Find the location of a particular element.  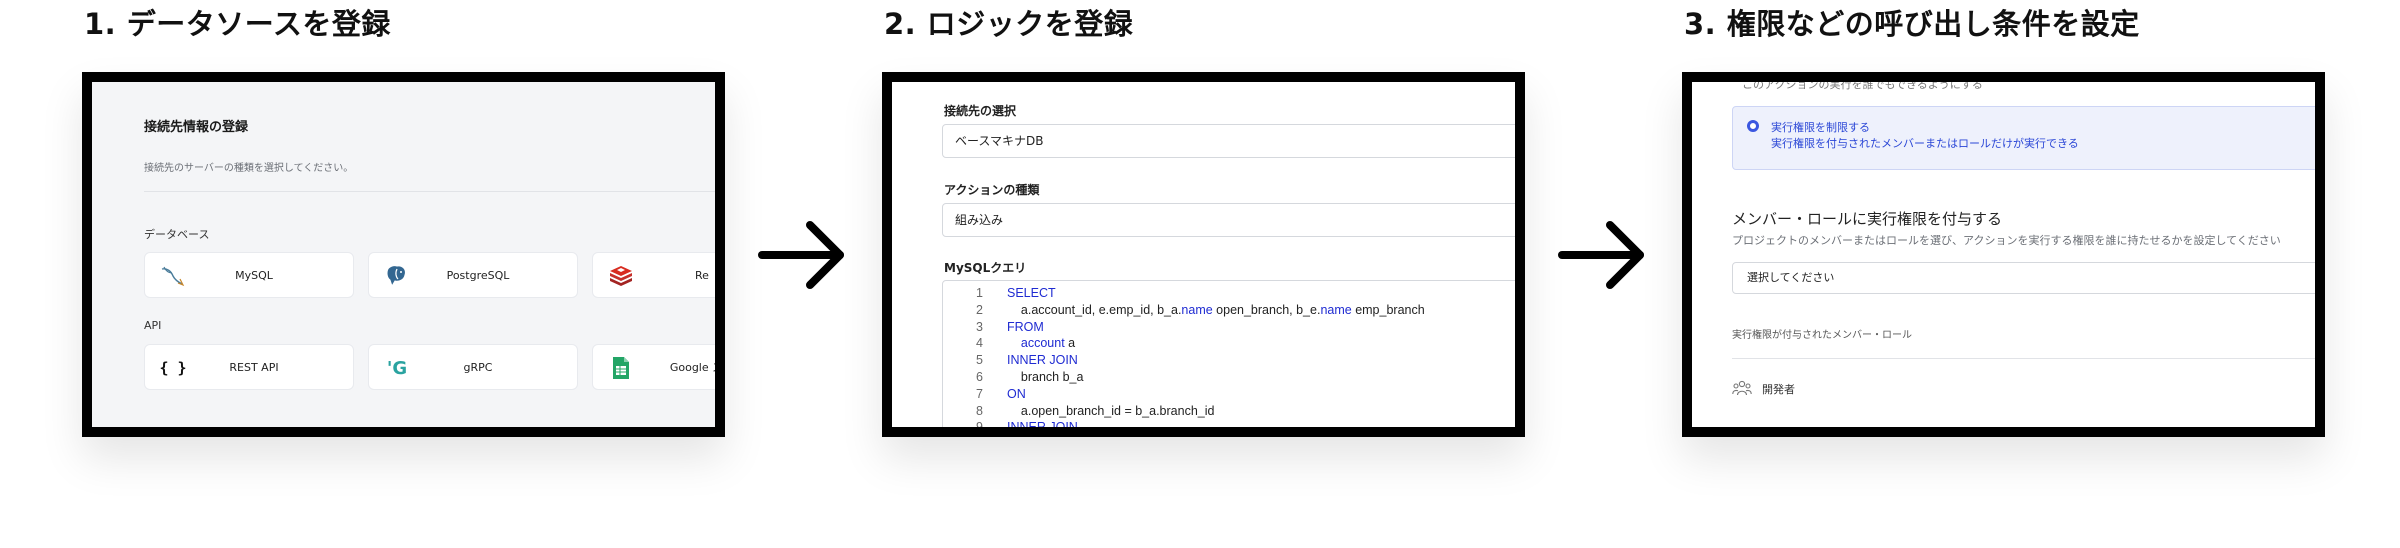

code-text: ON is located at coordinates (1016, 394).